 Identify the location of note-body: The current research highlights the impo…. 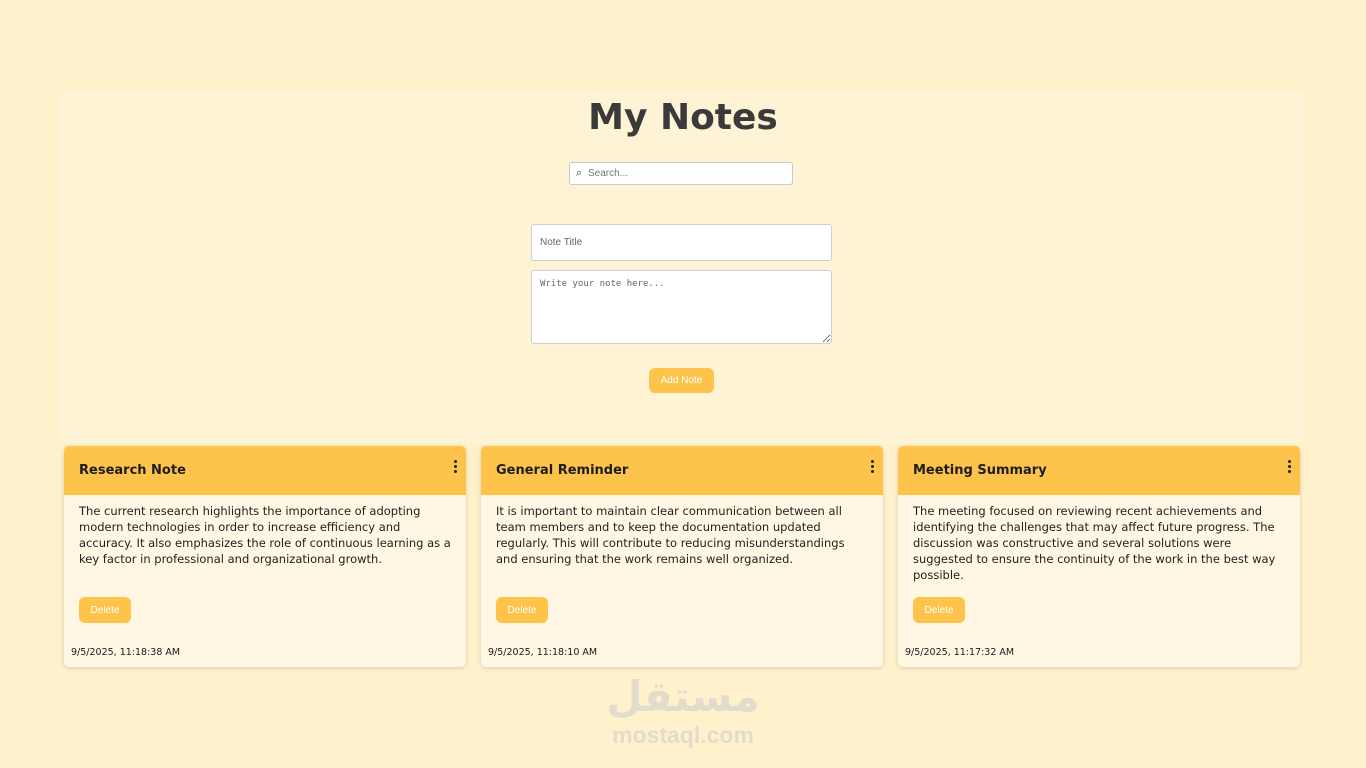
(265, 535).